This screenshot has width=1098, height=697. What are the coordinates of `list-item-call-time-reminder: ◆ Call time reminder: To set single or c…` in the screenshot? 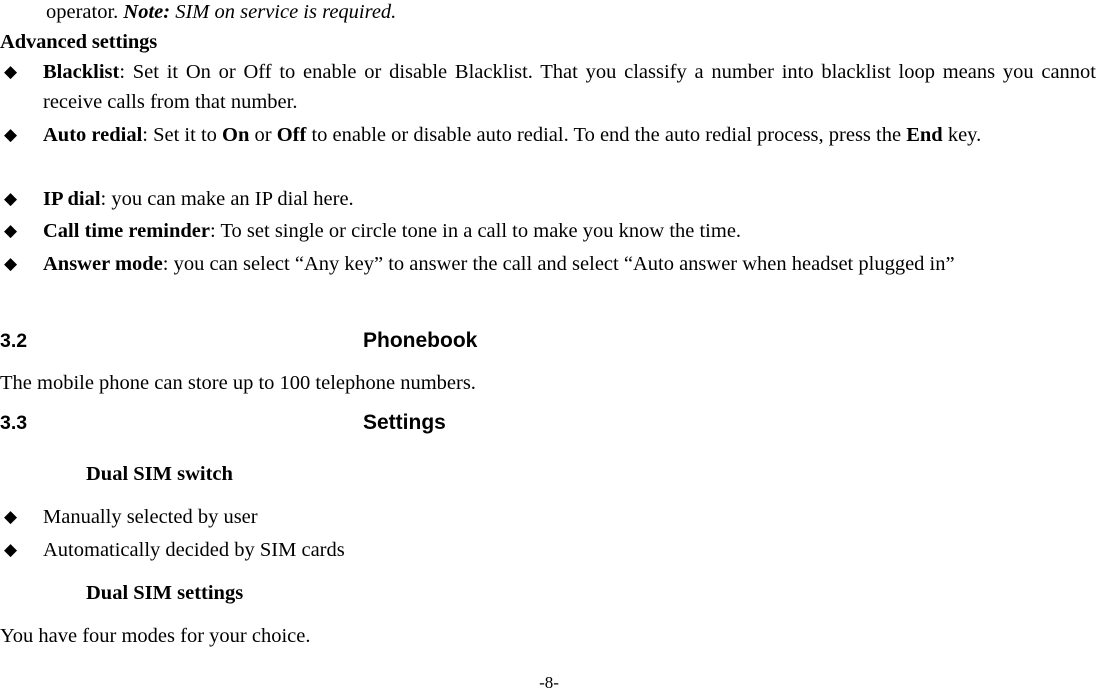 It's located at (549, 231).